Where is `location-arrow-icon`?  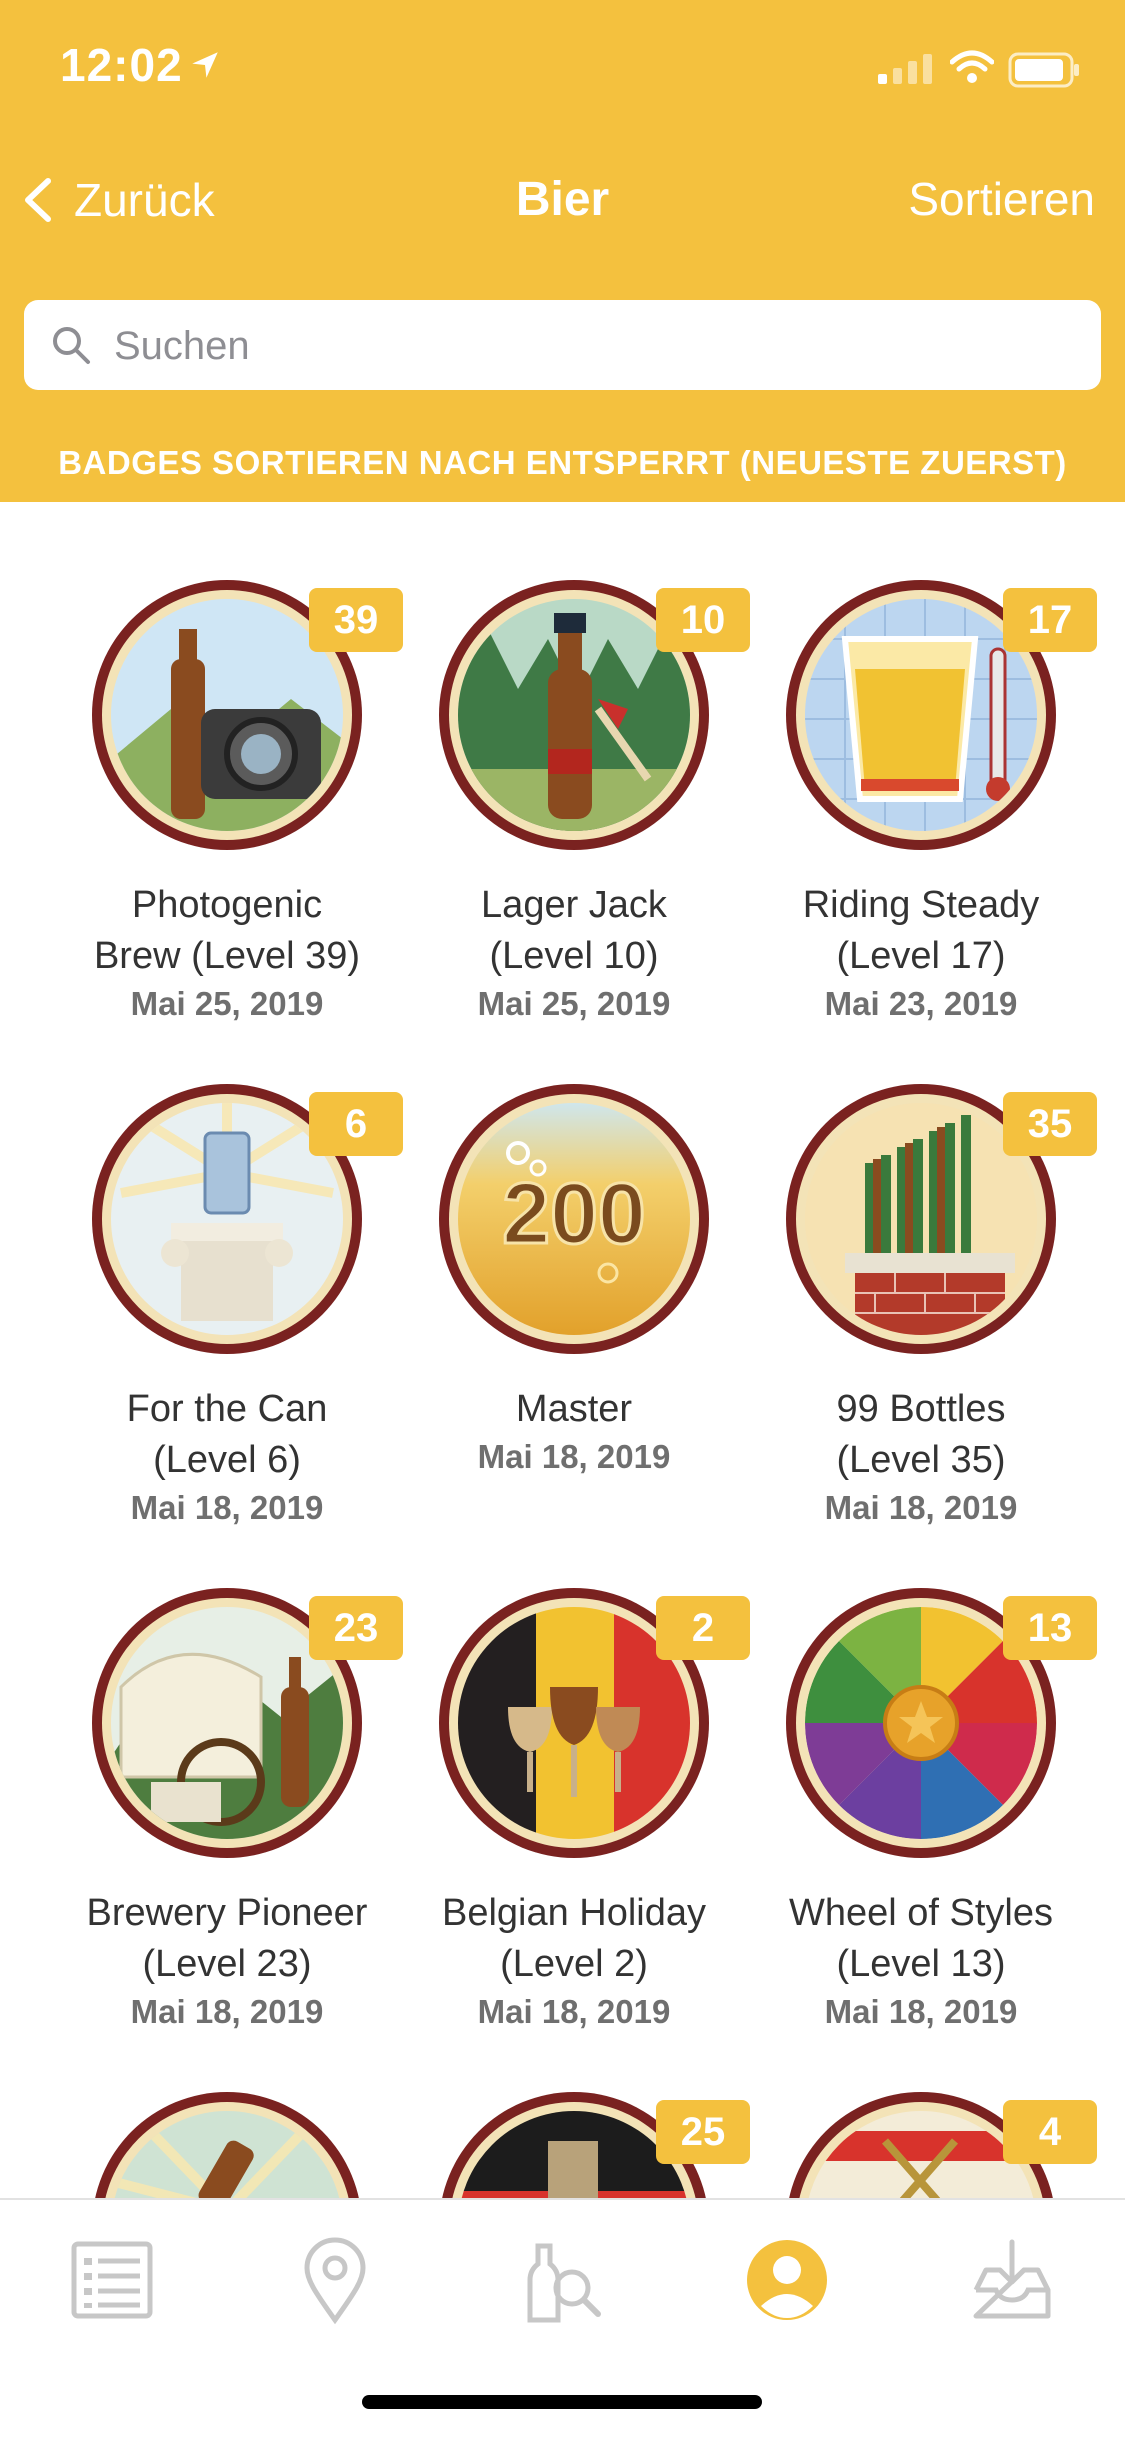 location-arrow-icon is located at coordinates (205, 65).